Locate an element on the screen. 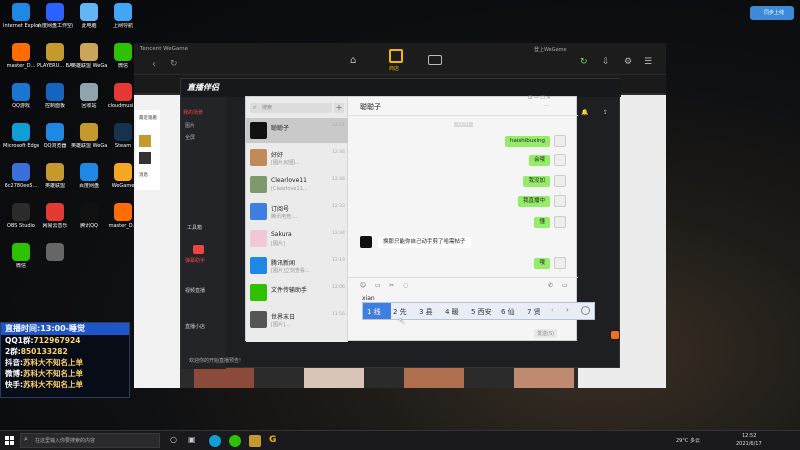  windows-start-icon is located at coordinates (9, 440).